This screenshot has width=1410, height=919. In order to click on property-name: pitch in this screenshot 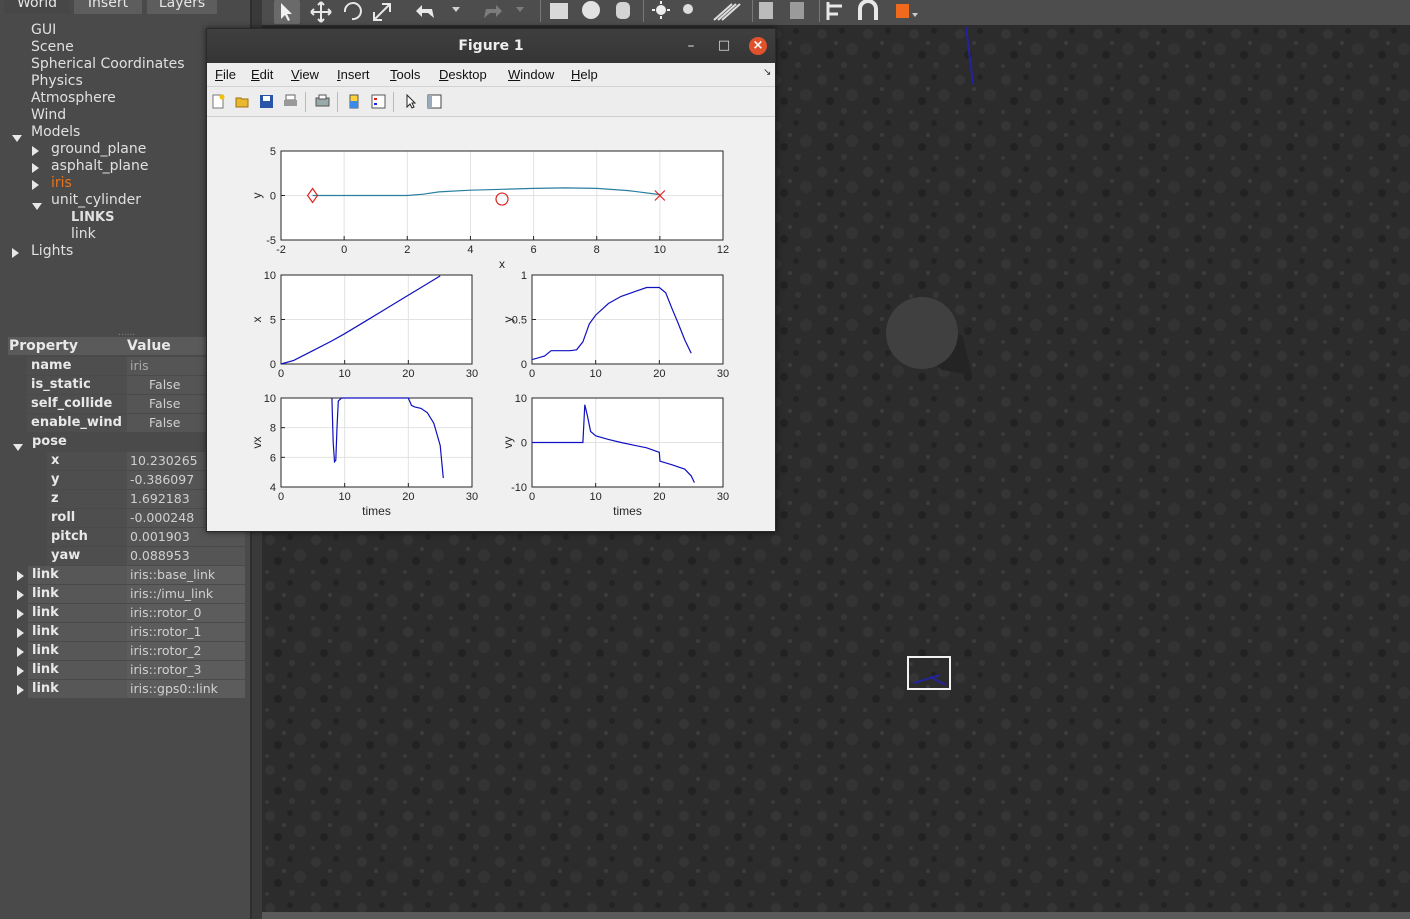, I will do `click(69, 536)`.